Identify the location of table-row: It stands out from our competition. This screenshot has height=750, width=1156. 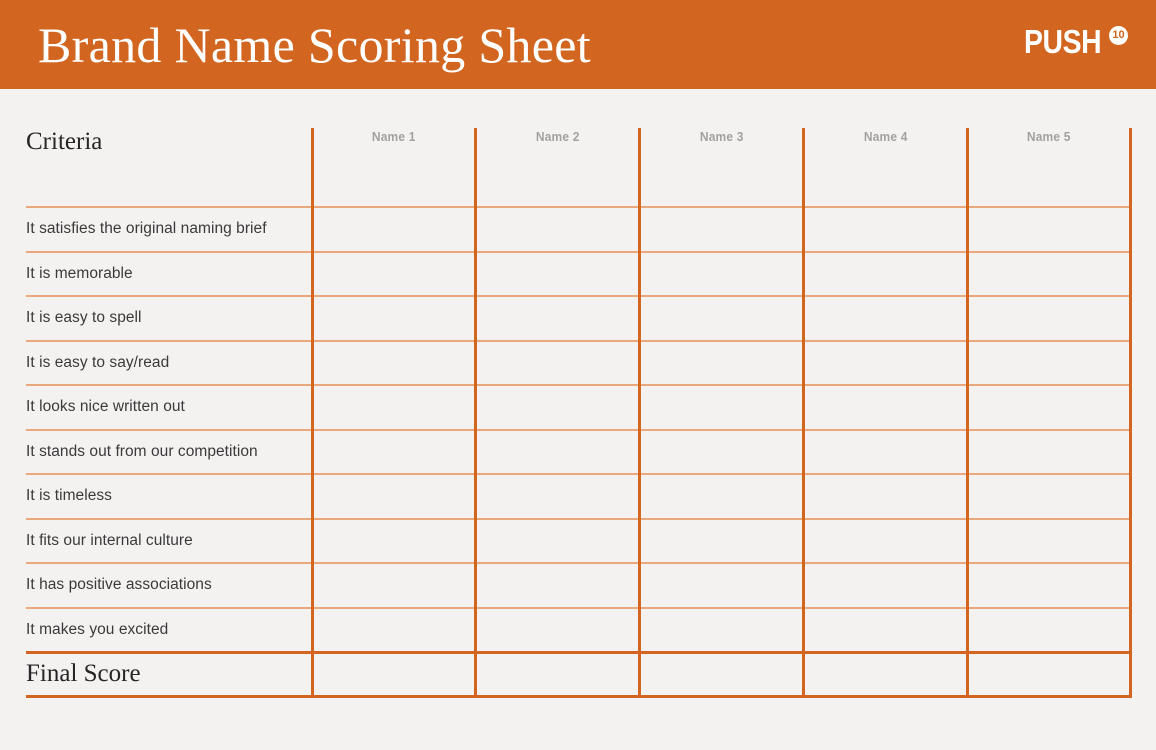
(579, 452).